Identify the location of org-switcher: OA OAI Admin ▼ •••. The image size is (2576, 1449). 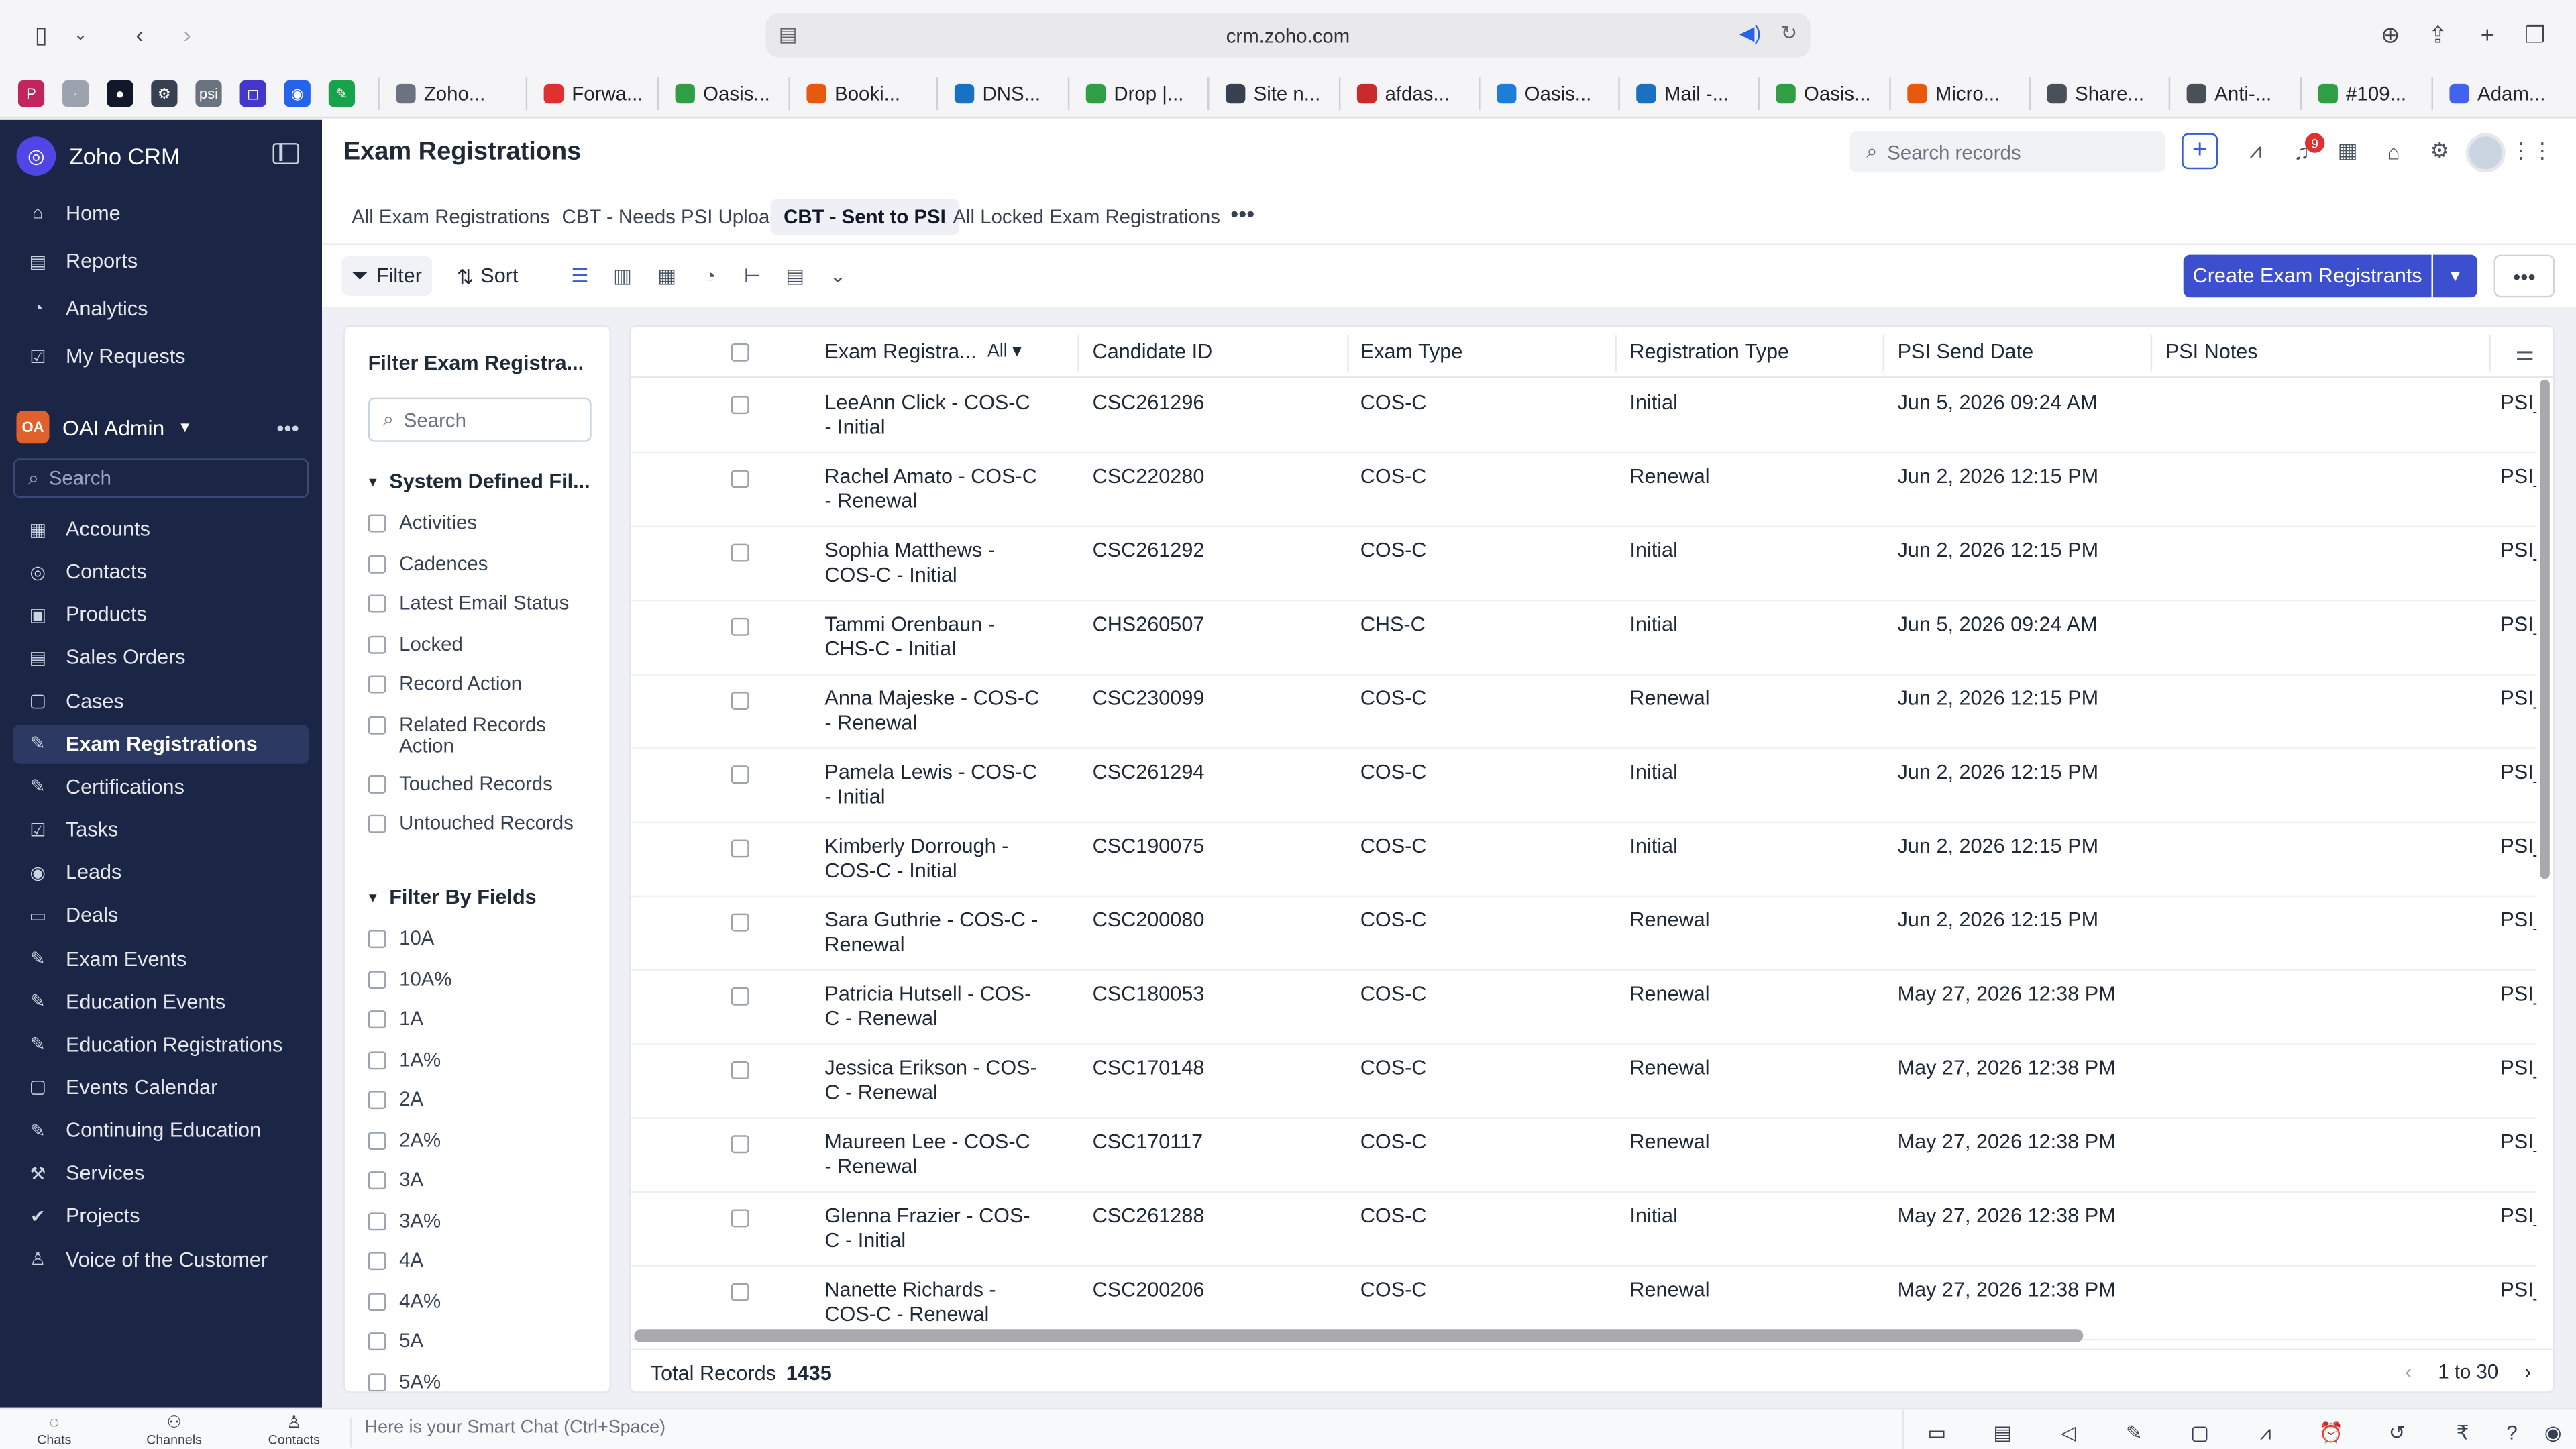
(160, 427).